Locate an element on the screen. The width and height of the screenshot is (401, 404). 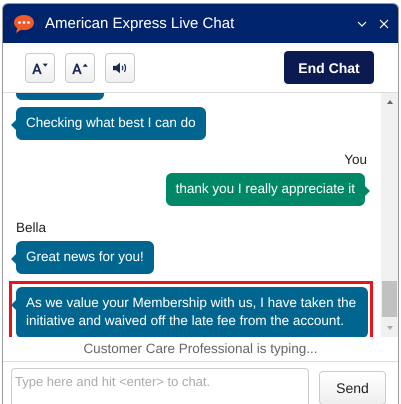
sender-name: You is located at coordinates (355, 160).